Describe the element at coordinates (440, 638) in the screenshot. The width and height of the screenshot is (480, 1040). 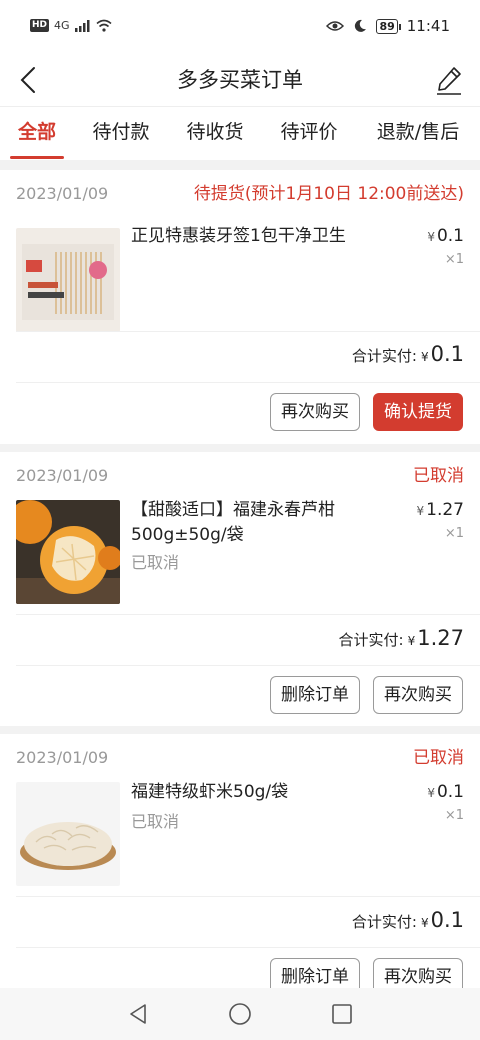
I see `total-amount: 1.27` at that location.